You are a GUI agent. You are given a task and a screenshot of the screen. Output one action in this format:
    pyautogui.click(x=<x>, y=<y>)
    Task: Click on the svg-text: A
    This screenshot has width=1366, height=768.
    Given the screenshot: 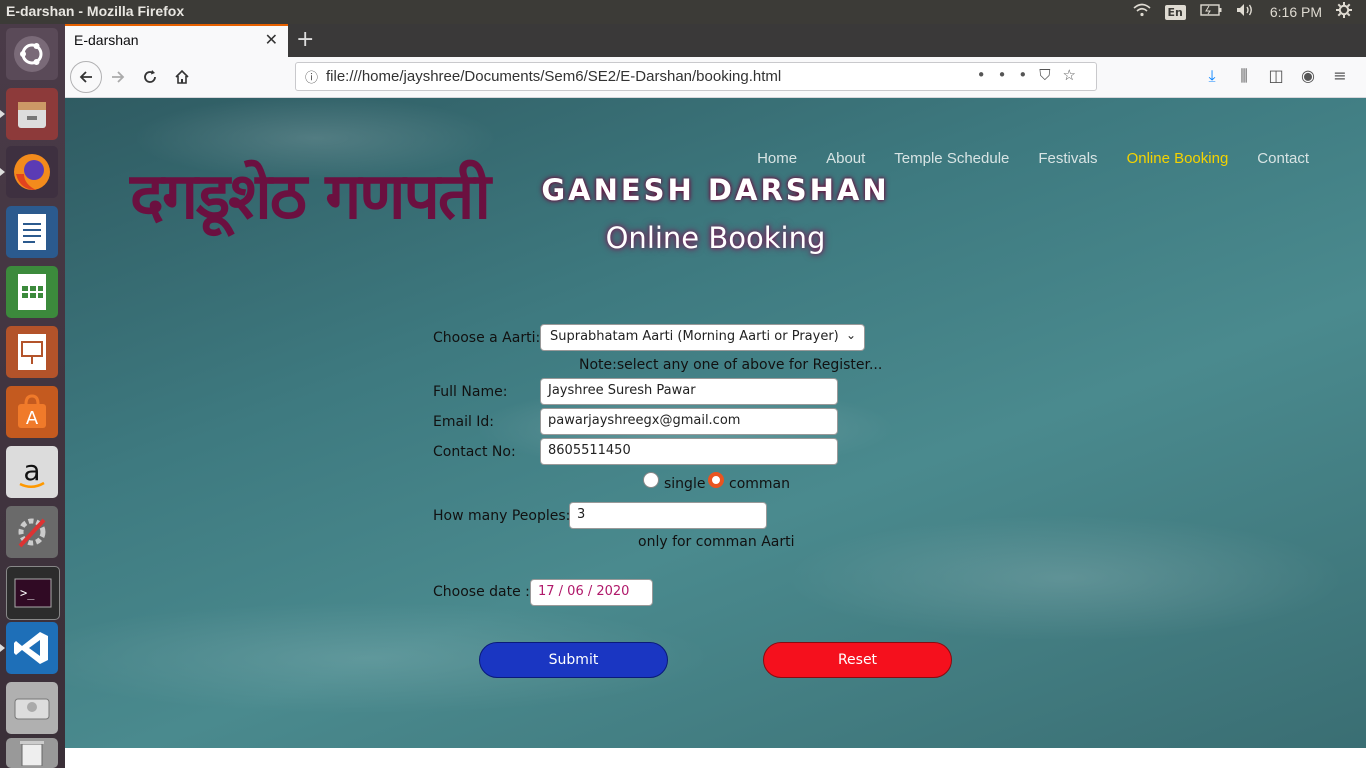 What is the action you would take?
    pyautogui.click(x=32, y=418)
    